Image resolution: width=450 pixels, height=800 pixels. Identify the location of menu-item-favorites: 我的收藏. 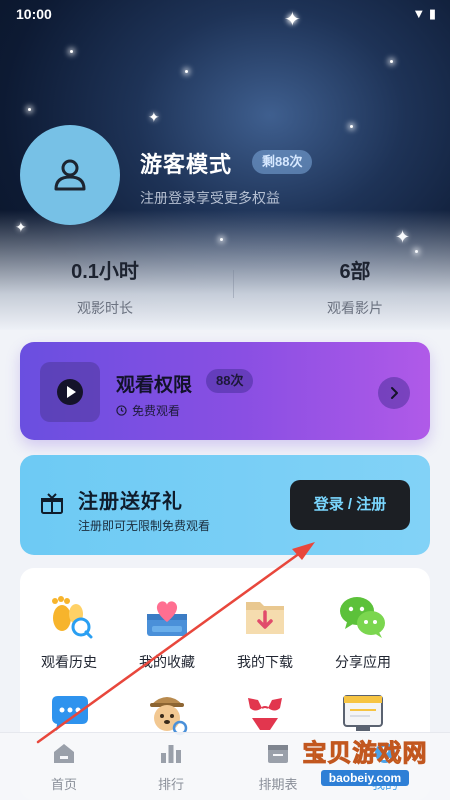
(167, 631).